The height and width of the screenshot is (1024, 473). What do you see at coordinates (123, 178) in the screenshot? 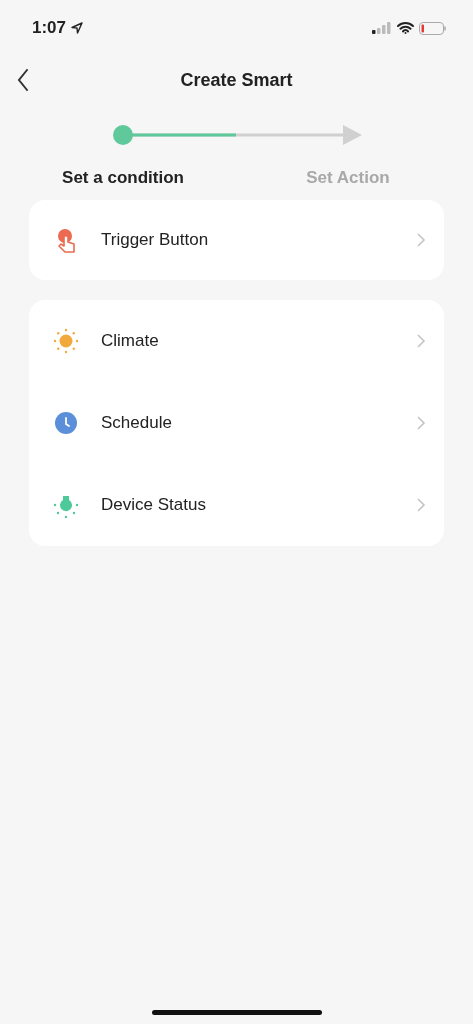
I see `step-label: Set a condition` at bounding box center [123, 178].